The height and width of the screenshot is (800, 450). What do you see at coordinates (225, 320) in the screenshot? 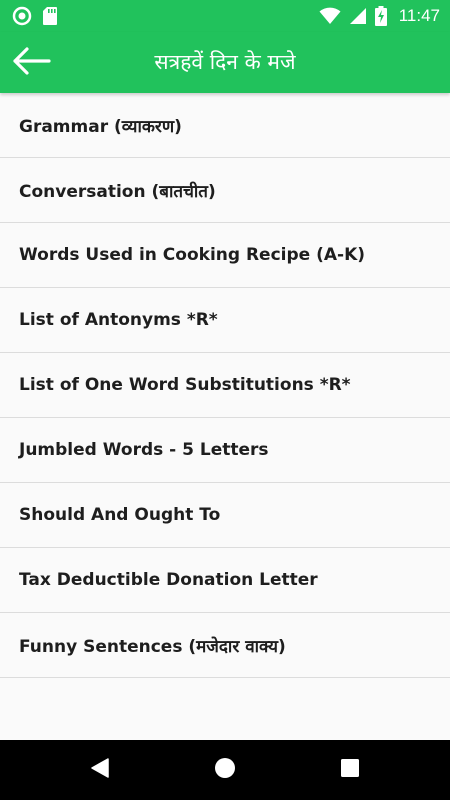
I see `list-item-antonyms: List of Antonyms *R*` at bounding box center [225, 320].